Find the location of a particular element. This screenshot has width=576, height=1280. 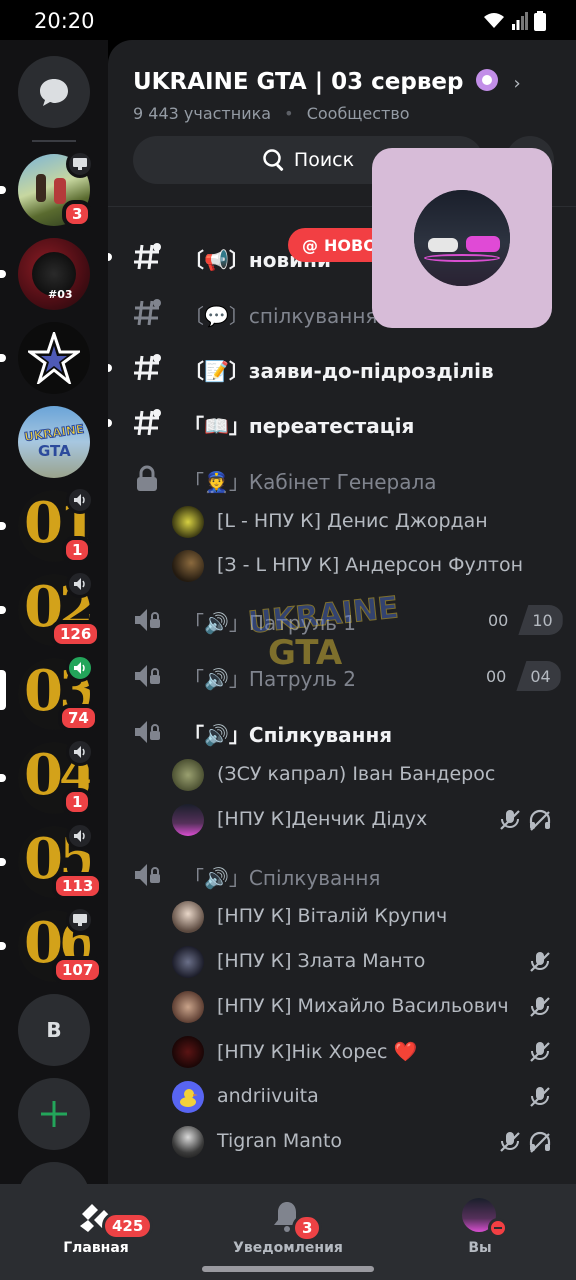

voice-connected-badge is located at coordinates (80, 668).